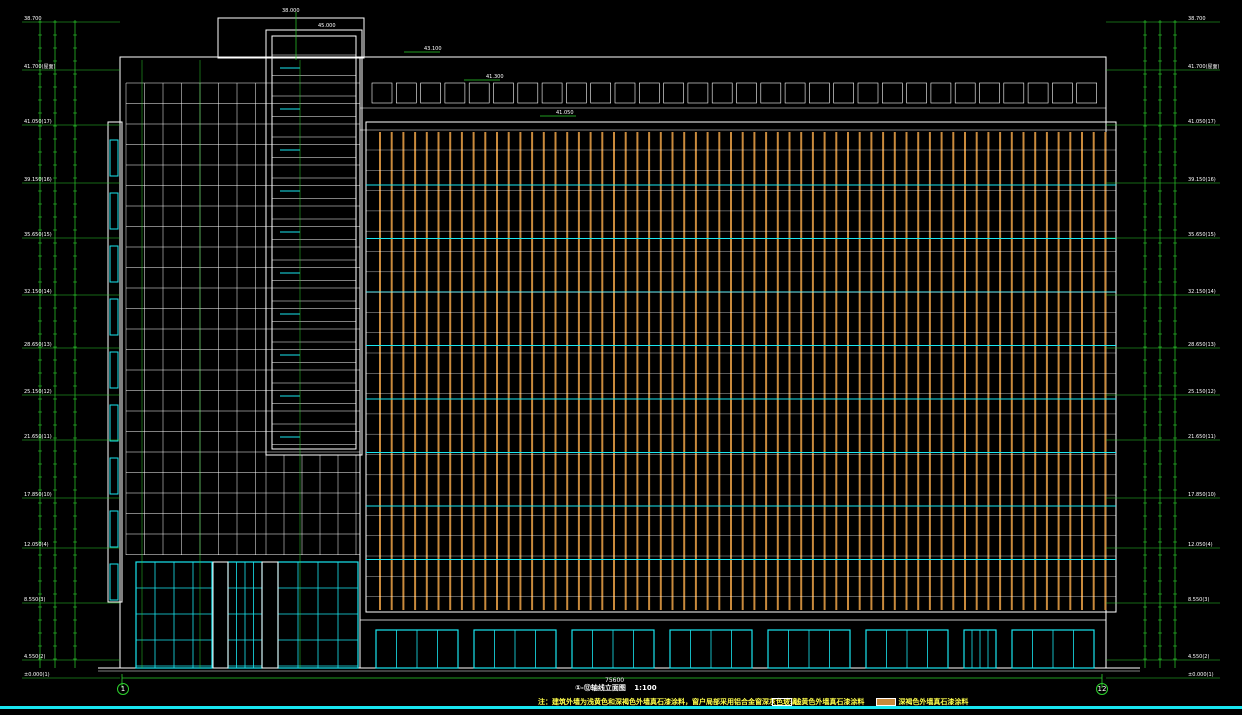 This screenshot has width=1242, height=715. Describe the element at coordinates (34, 657) in the screenshot. I see `level-label-left: 4.550(2)` at that location.